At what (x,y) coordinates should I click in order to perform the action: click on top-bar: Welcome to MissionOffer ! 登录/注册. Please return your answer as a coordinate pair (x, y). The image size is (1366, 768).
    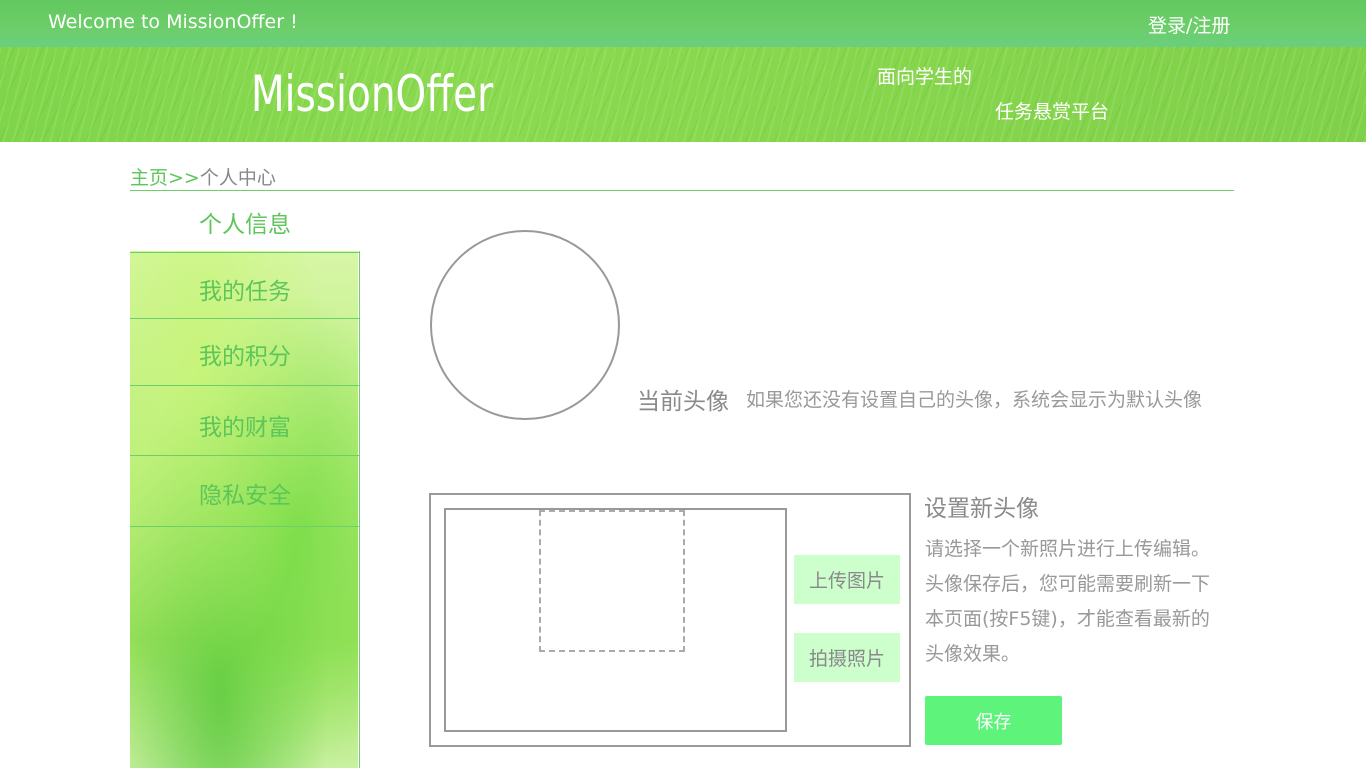
    Looking at the image, I should click on (683, 23).